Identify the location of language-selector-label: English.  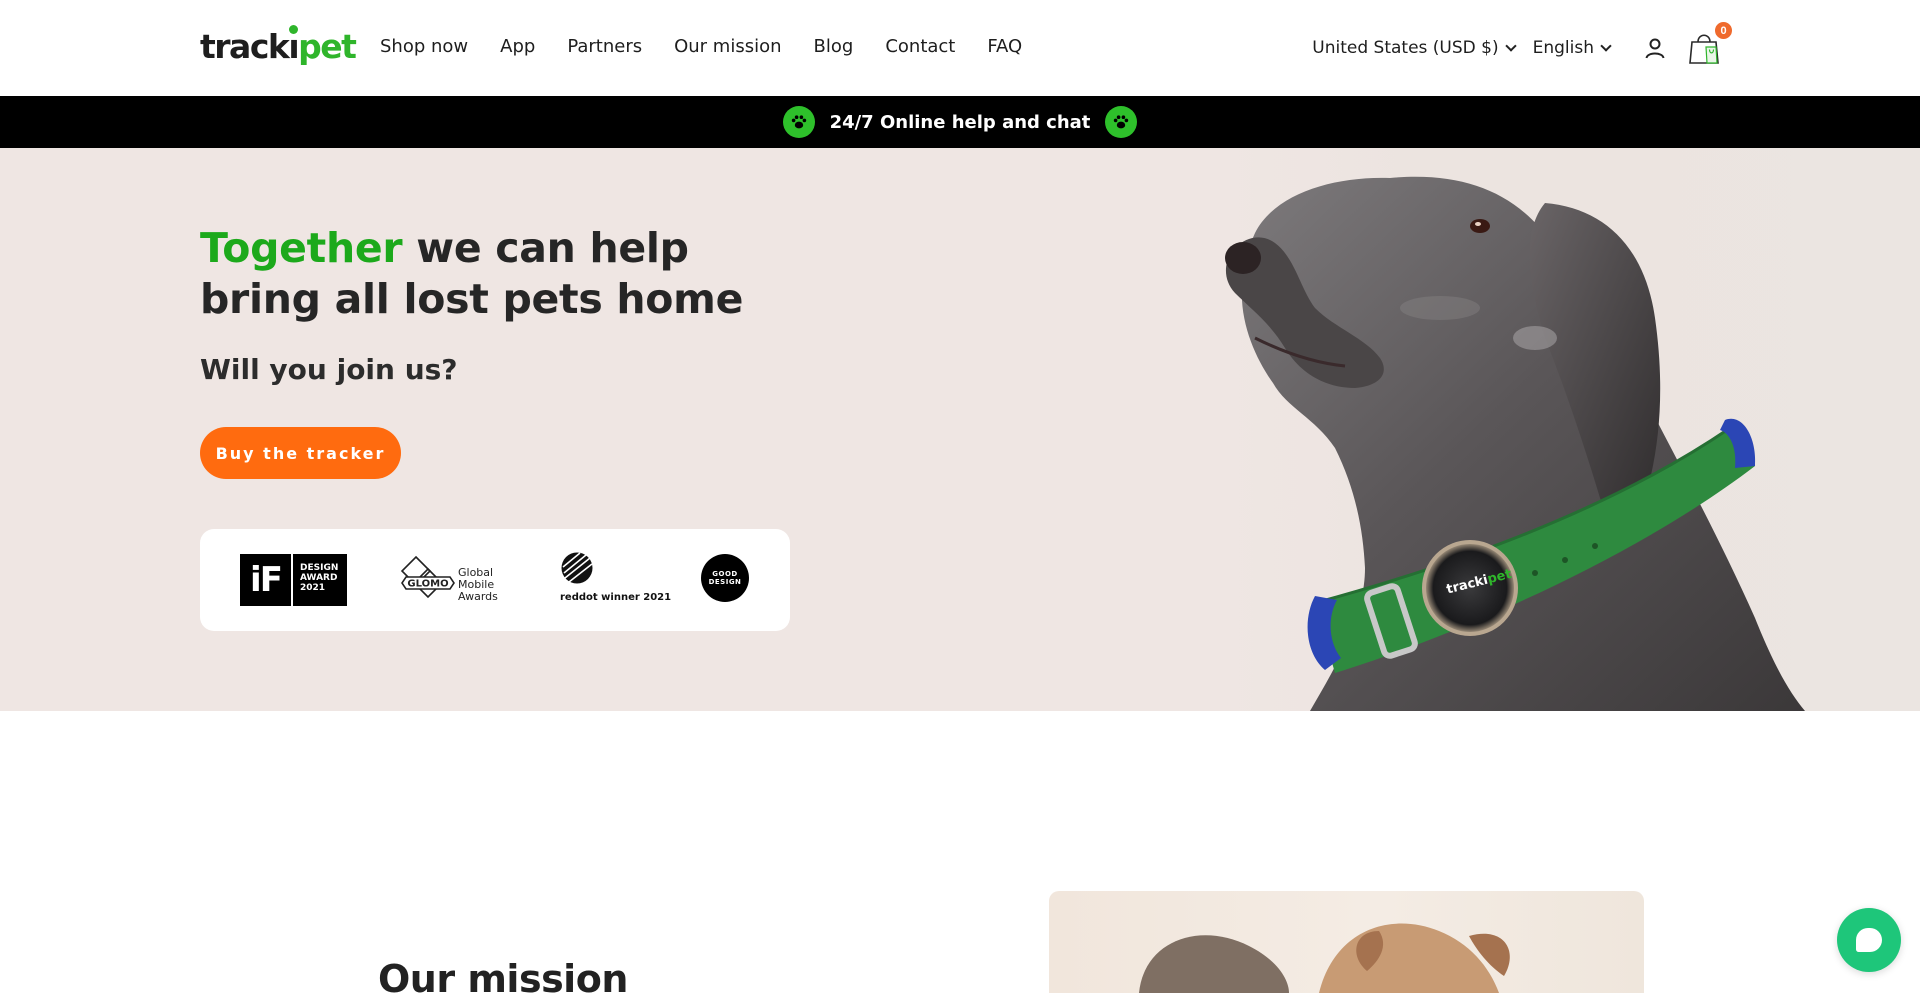
(1563, 48).